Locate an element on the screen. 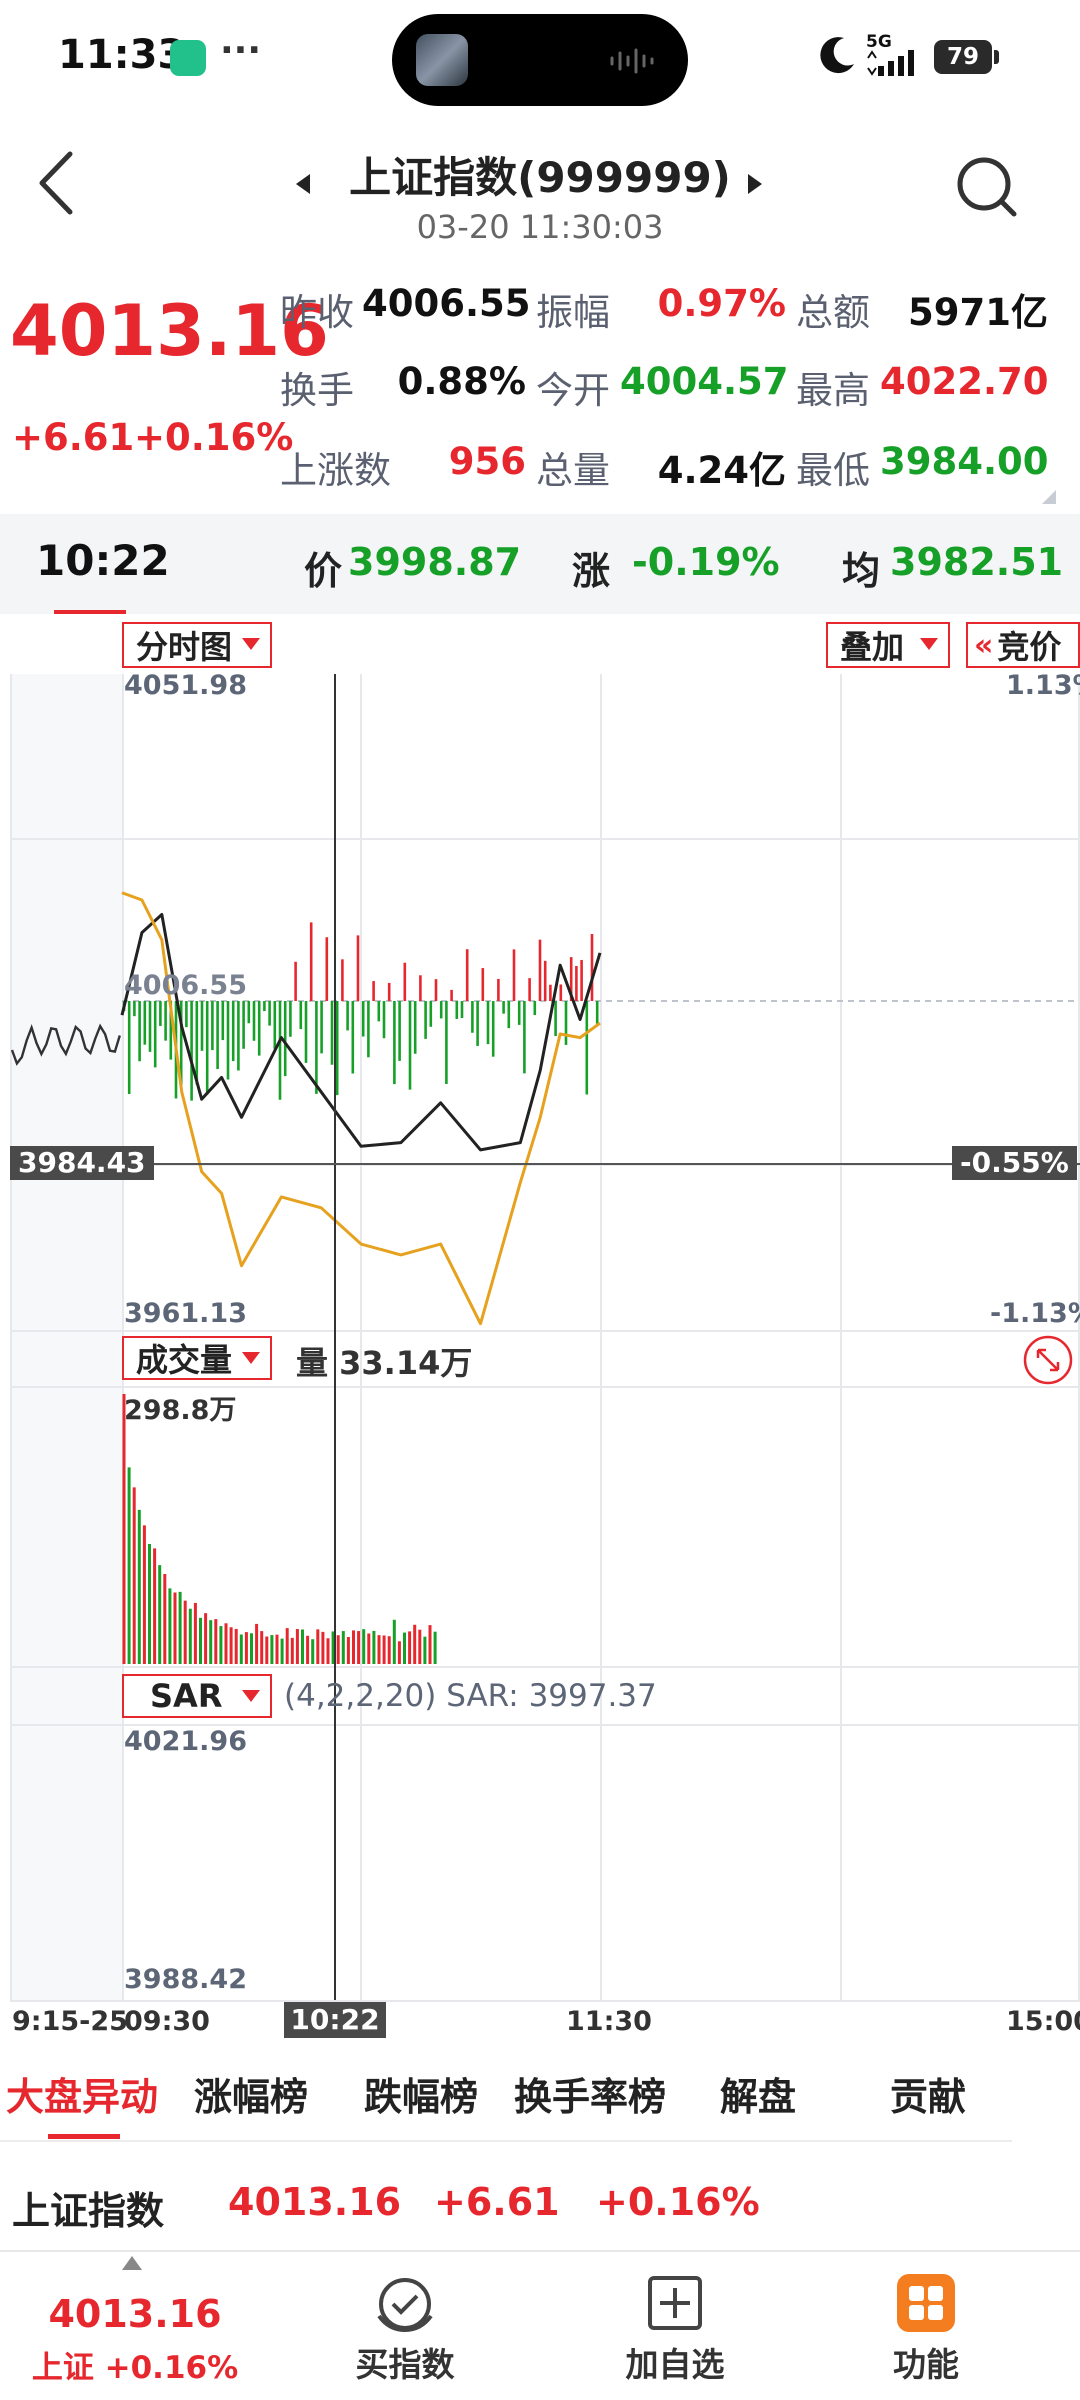  nav-buy-index-label: 买指数 is located at coordinates (405, 2364).